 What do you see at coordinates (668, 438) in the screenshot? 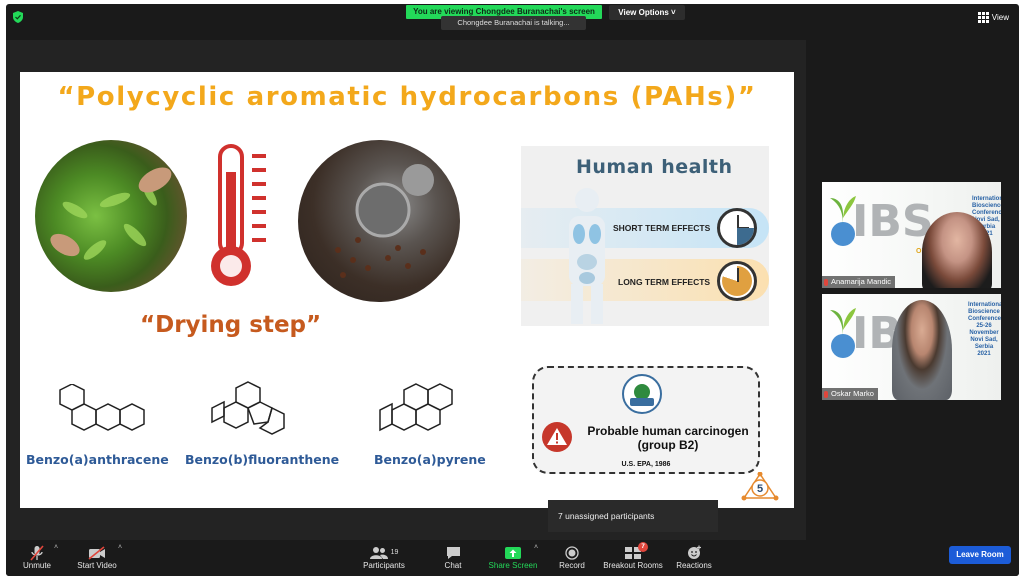
I see `carcinogen-classification: Probable human carcinogen (group B2)` at bounding box center [668, 438].